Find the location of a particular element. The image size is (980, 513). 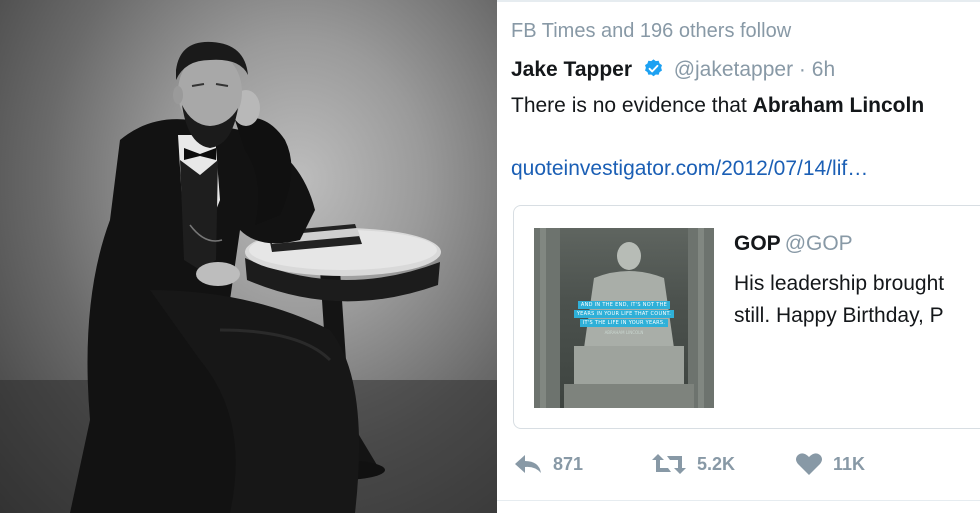

quote-caption-line: AND IN THE END, IT'S NOT THE is located at coordinates (624, 305).